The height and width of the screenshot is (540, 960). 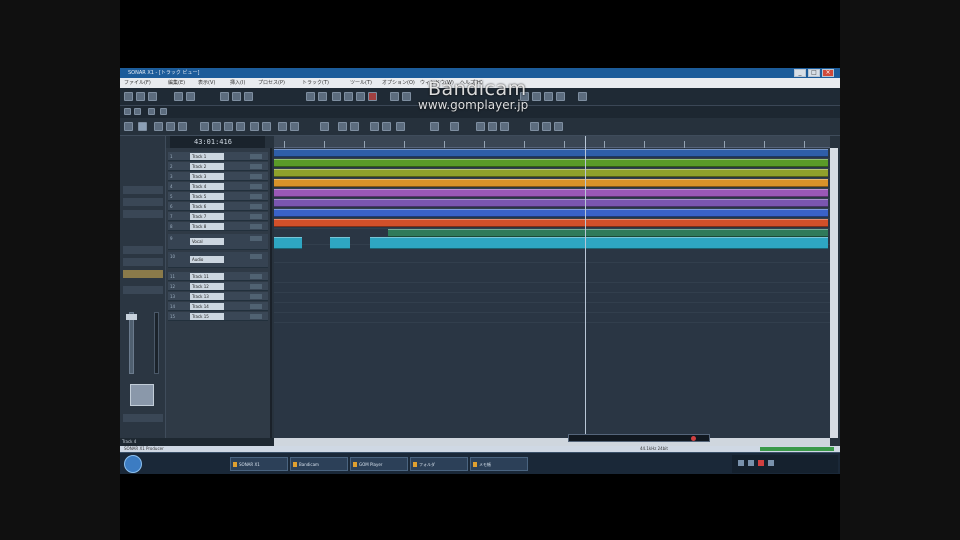 I want to click on menu-file: ファイル(F), so click(x=137, y=83).